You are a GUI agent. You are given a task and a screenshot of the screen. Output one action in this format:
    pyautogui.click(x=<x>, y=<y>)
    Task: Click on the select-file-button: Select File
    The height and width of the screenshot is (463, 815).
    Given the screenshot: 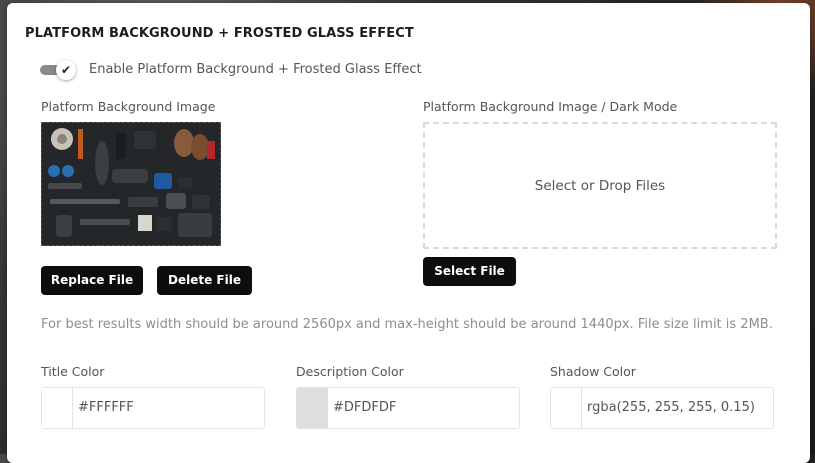 What is the action you would take?
    pyautogui.click(x=469, y=271)
    